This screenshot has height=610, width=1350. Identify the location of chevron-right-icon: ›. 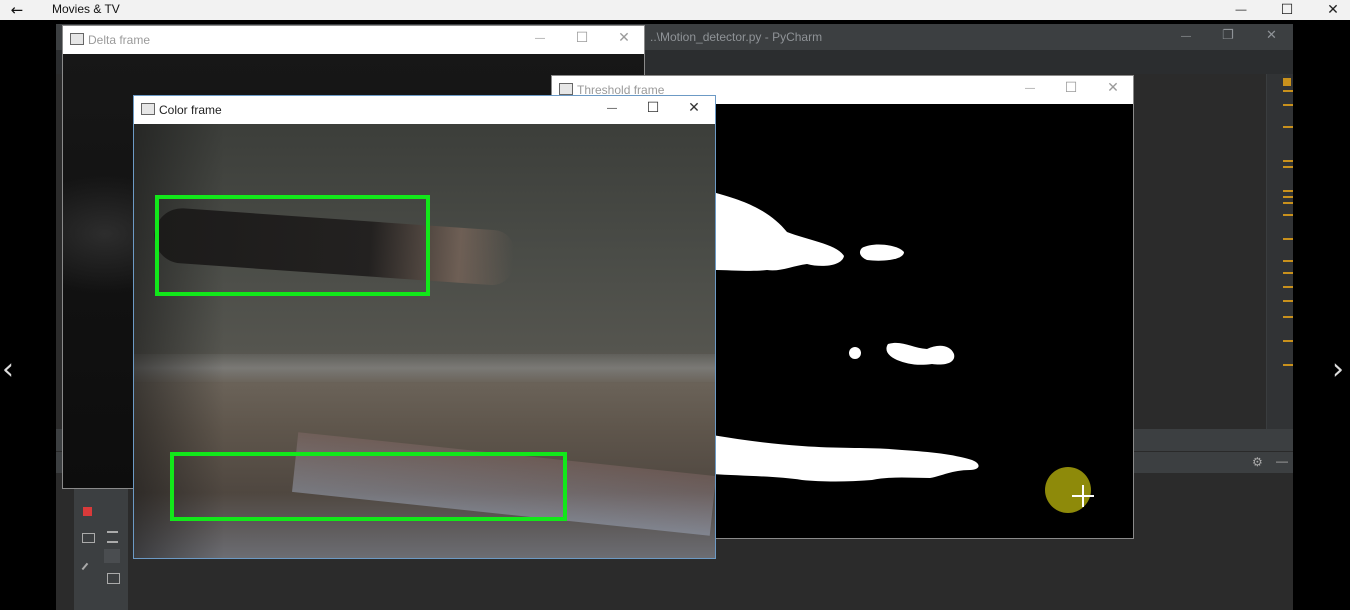
(1338, 369).